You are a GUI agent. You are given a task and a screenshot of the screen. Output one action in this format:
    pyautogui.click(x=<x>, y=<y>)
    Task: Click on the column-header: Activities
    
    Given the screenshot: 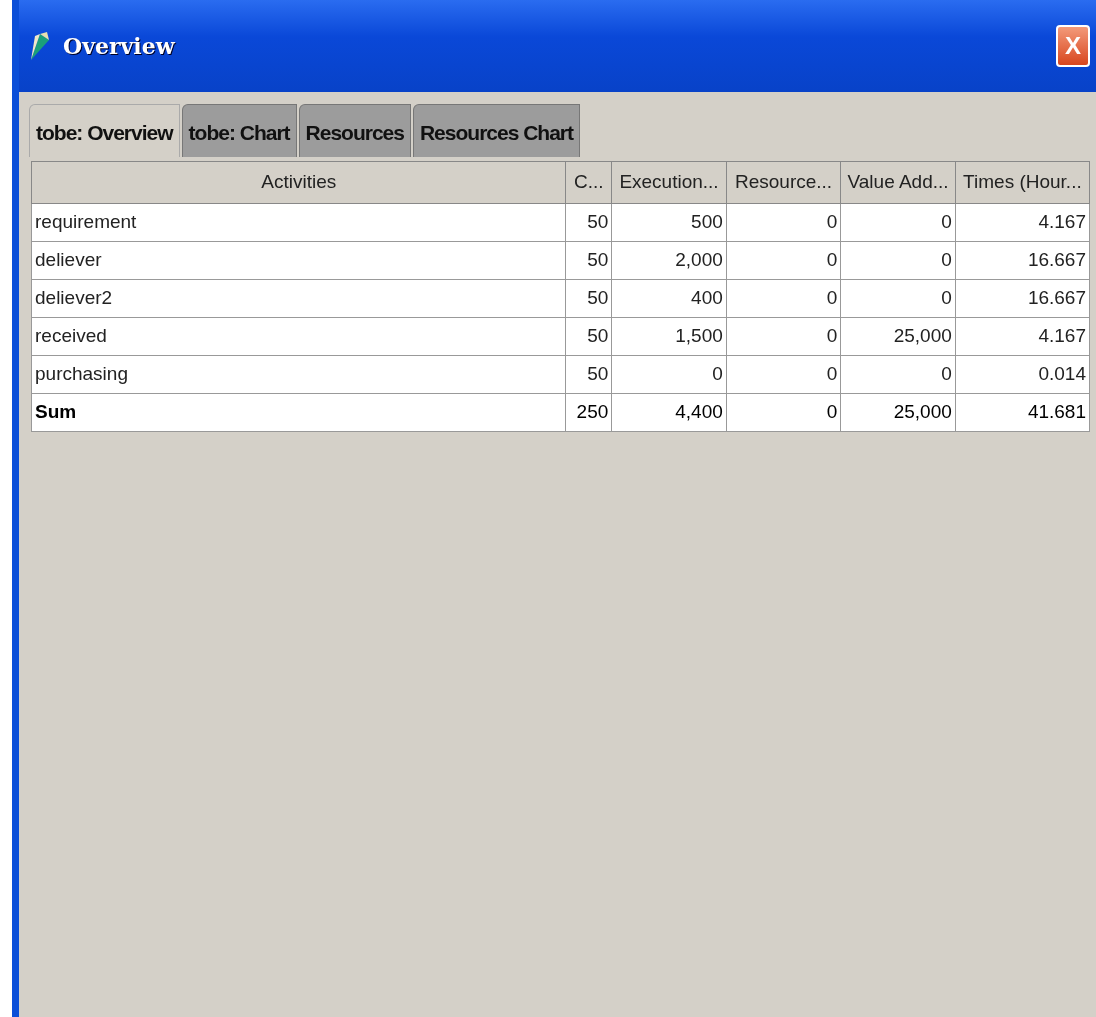 What is the action you would take?
    pyautogui.click(x=298, y=182)
    